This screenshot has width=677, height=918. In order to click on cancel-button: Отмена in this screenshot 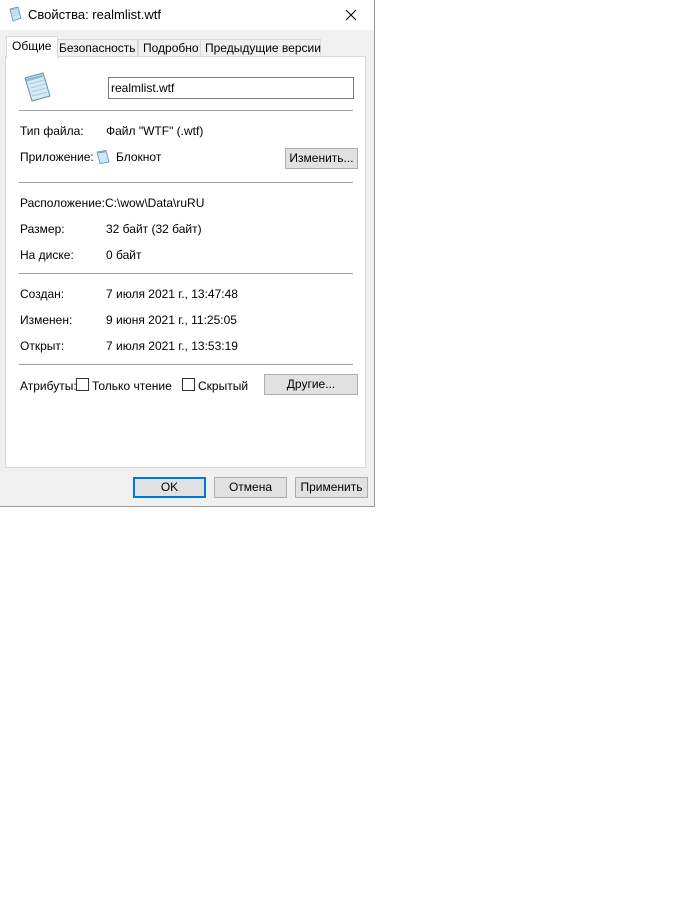, I will do `click(250, 487)`.